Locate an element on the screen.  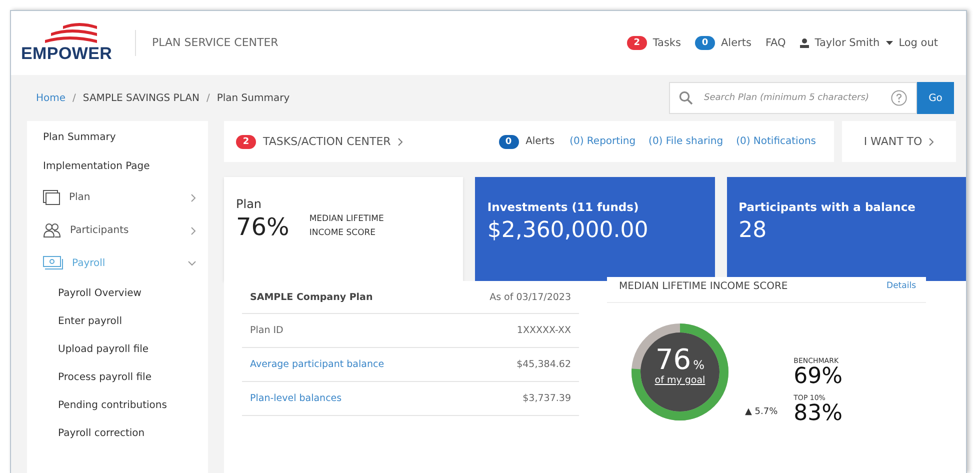
action-link: (0) Notifications is located at coordinates (776, 141).